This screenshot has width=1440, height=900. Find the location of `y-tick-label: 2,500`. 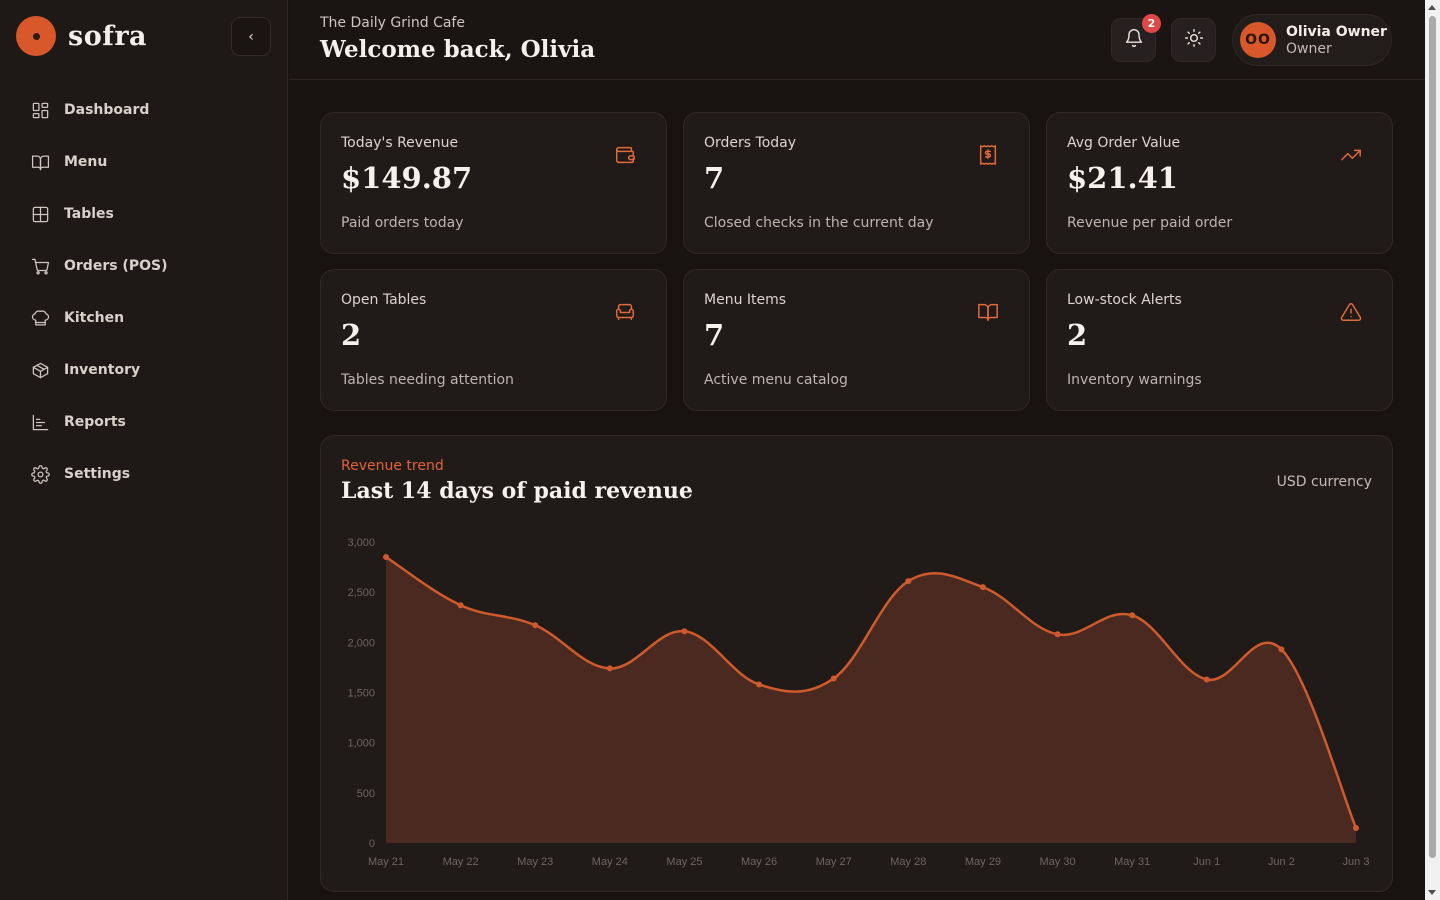

y-tick-label: 2,500 is located at coordinates (361, 593).